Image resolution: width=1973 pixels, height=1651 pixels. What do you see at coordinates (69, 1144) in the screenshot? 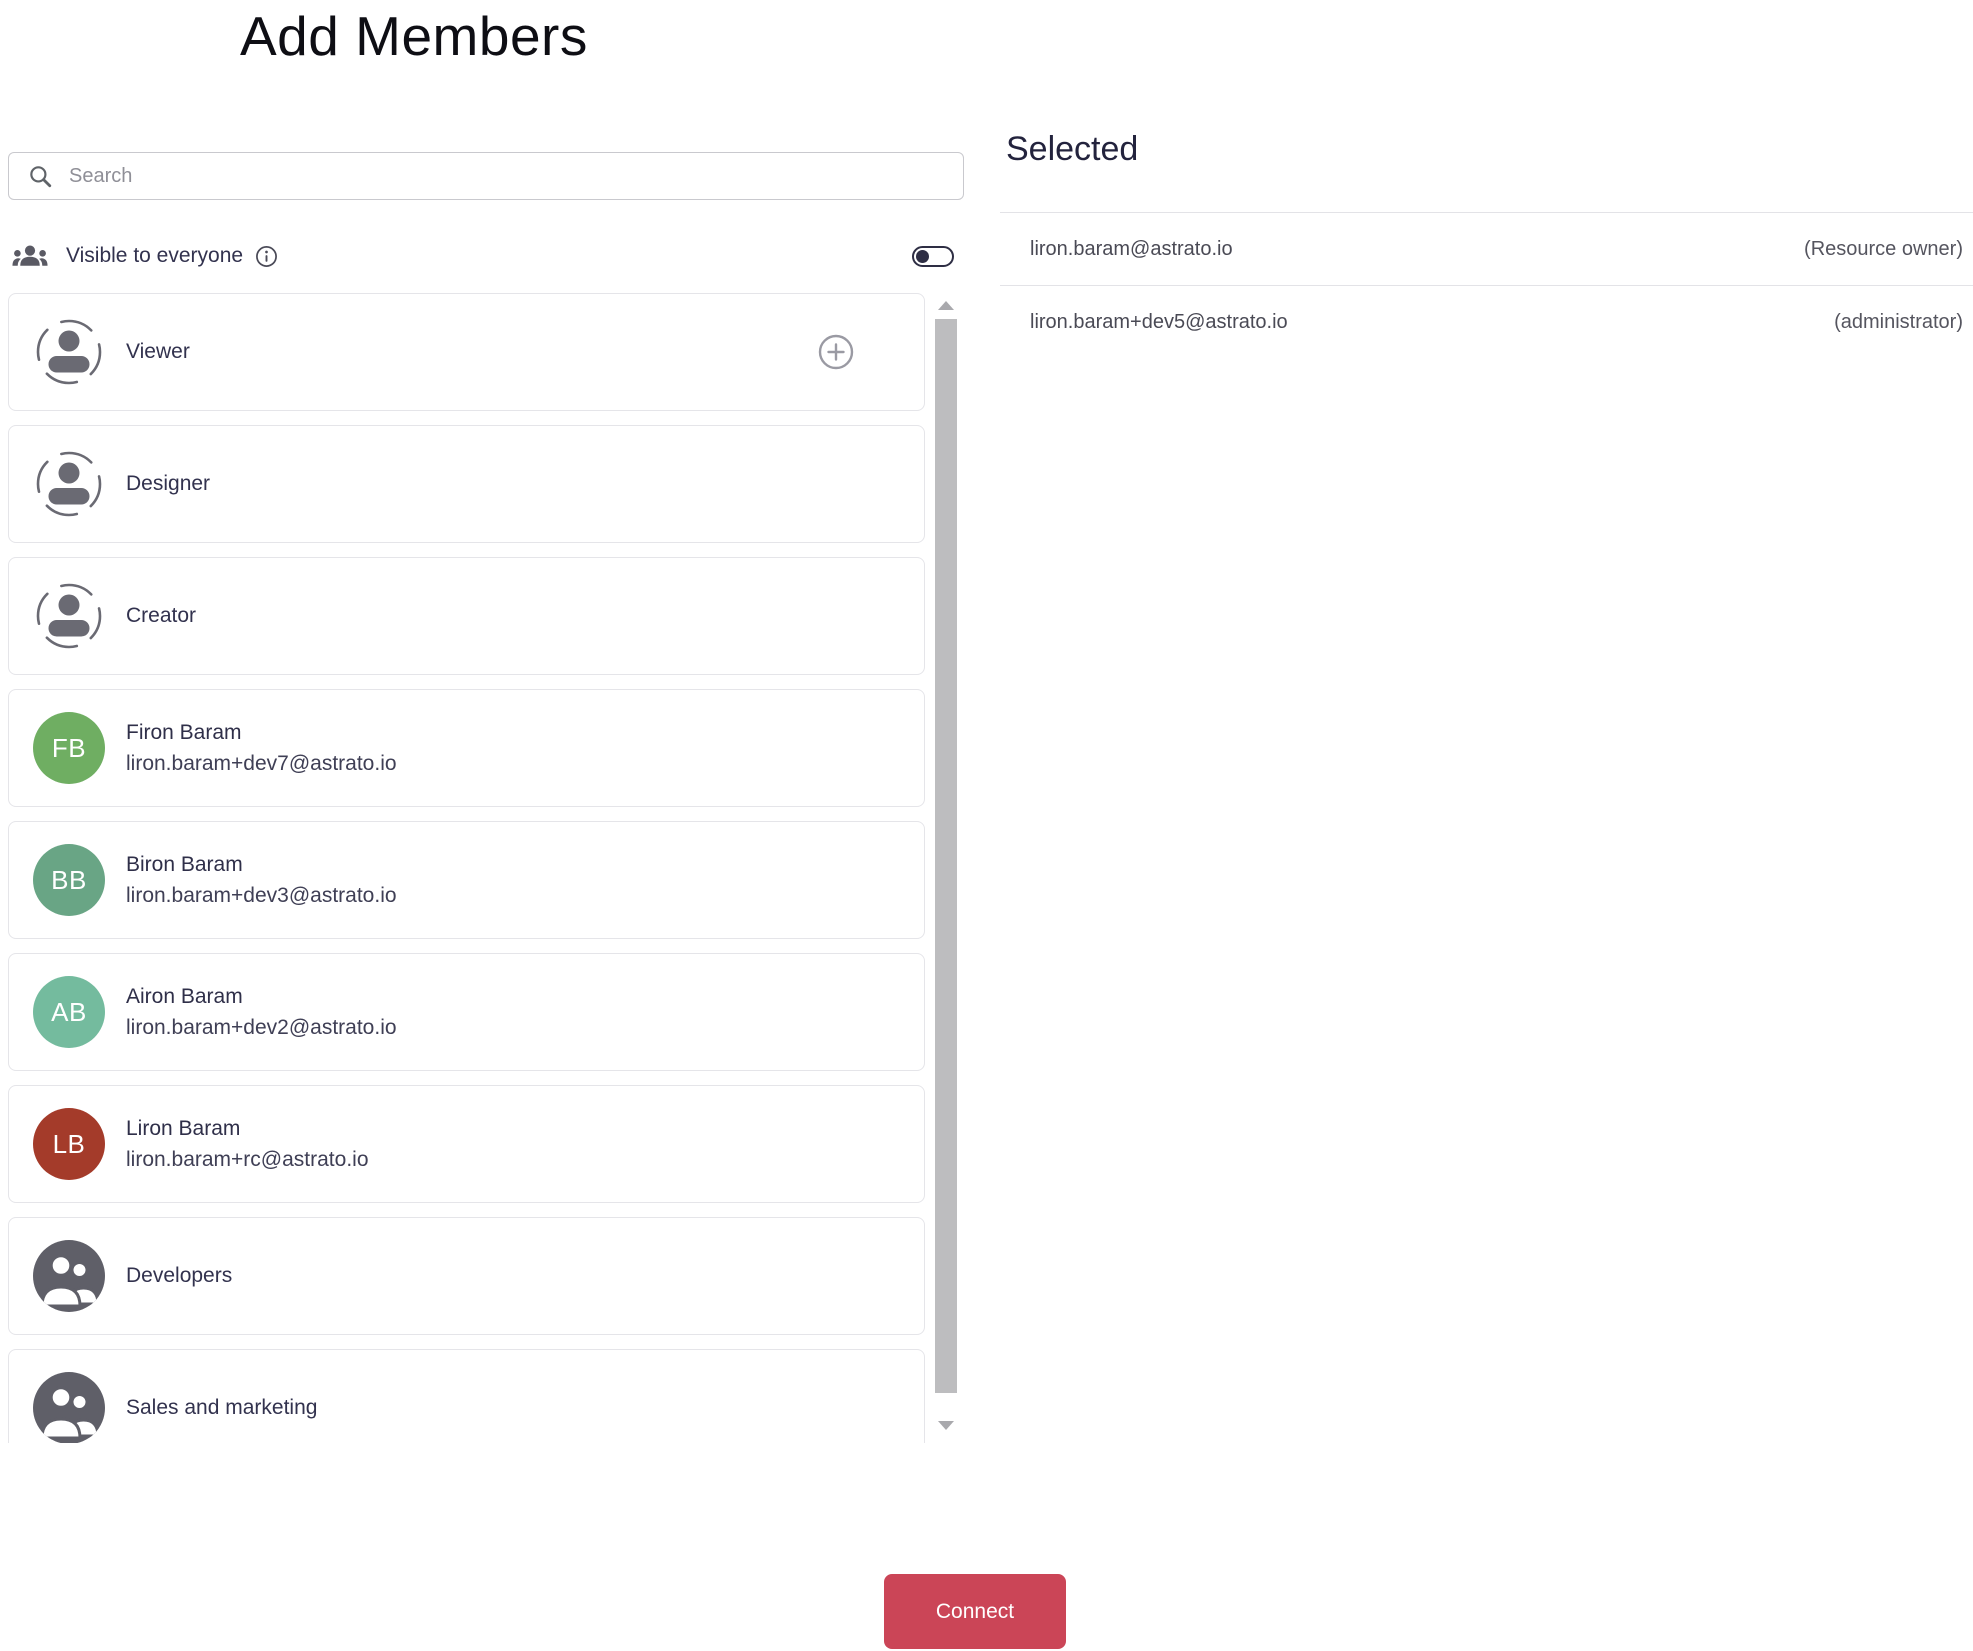
I see `avatar: LB` at bounding box center [69, 1144].